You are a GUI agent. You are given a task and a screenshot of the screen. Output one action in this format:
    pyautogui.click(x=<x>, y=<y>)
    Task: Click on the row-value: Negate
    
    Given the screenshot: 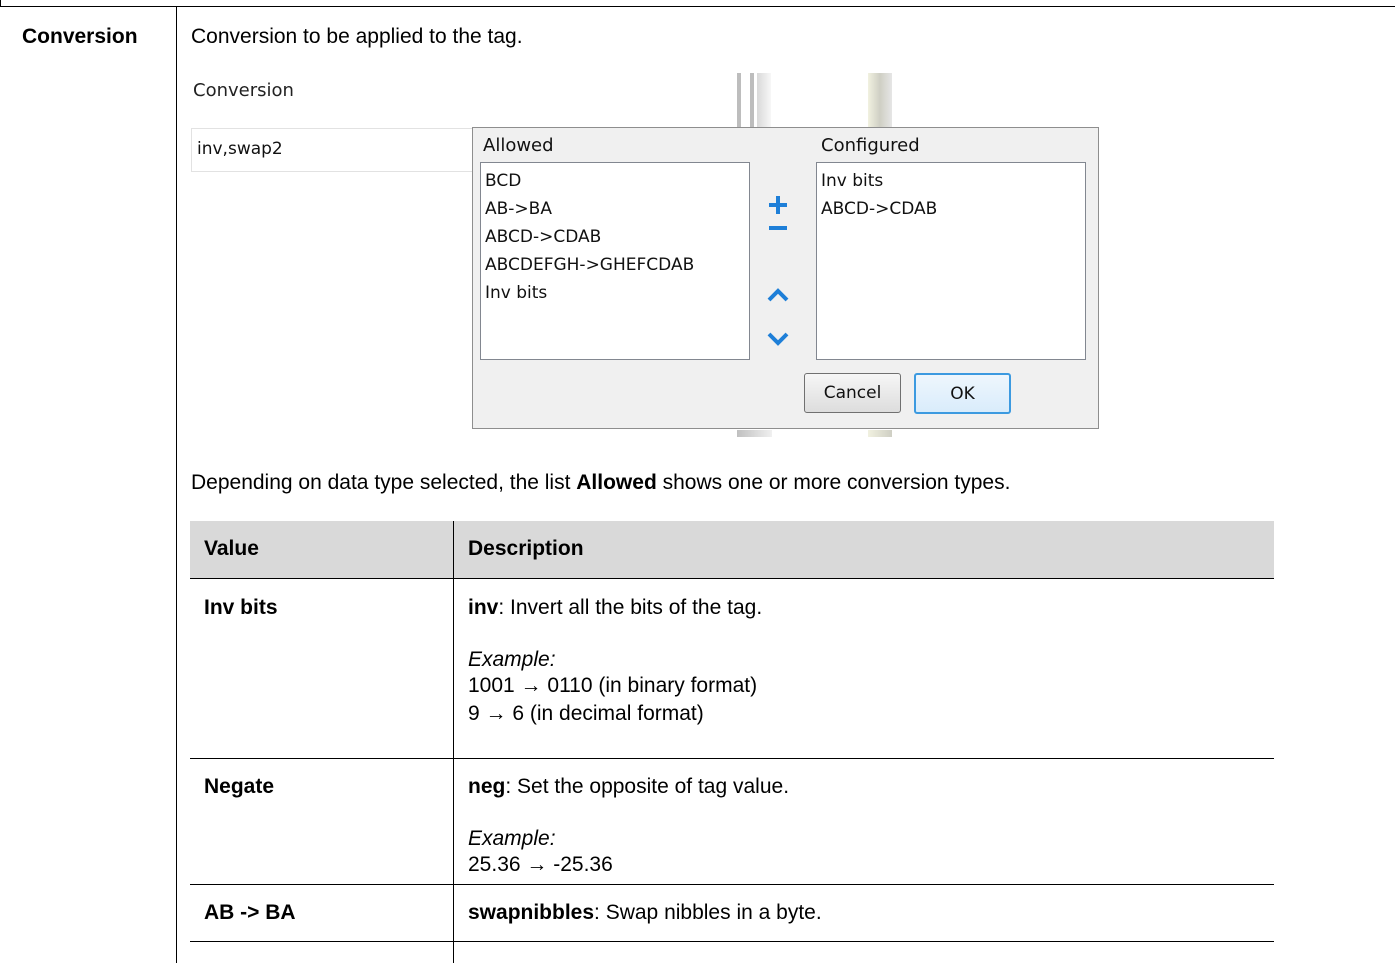 What is the action you would take?
    pyautogui.click(x=239, y=786)
    